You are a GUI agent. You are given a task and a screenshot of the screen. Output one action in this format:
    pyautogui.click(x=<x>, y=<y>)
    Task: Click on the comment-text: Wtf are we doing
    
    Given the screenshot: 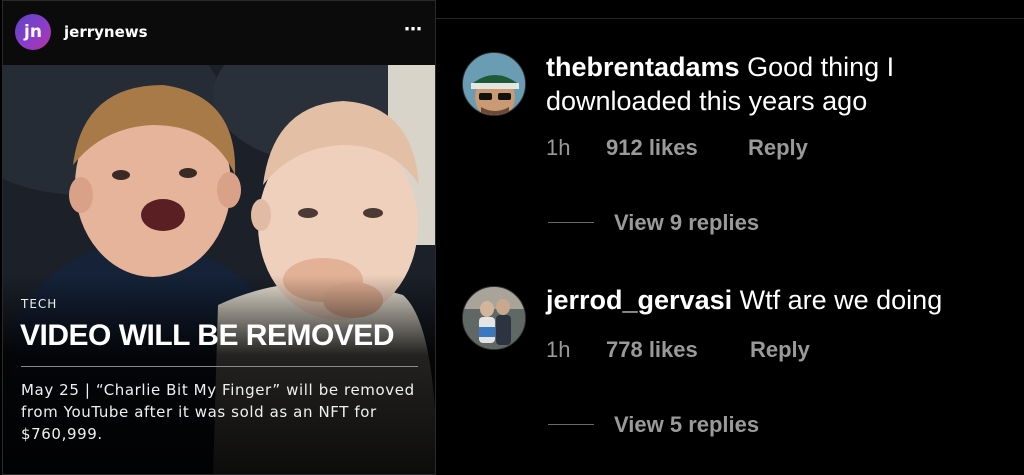 What is the action you would take?
    pyautogui.click(x=841, y=300)
    